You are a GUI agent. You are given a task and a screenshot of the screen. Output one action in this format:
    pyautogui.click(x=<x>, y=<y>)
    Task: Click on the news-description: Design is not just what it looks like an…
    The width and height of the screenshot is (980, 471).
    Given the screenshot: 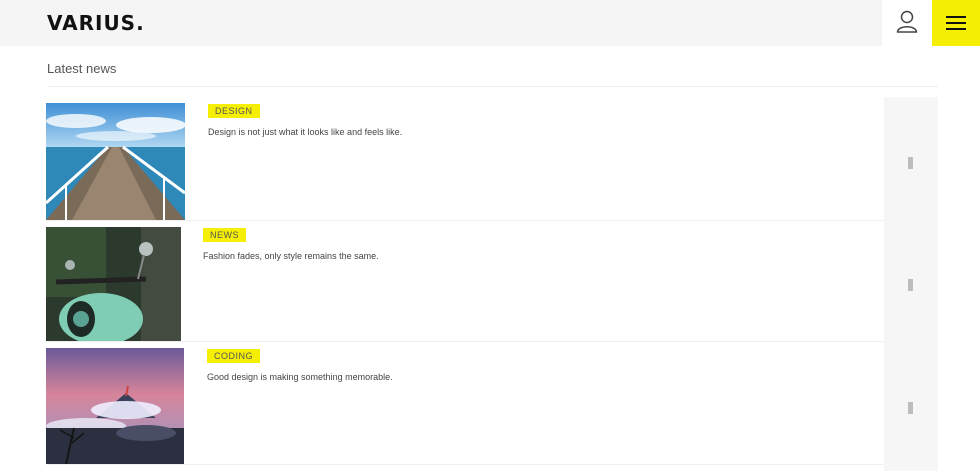 What is the action you would take?
    pyautogui.click(x=305, y=132)
    